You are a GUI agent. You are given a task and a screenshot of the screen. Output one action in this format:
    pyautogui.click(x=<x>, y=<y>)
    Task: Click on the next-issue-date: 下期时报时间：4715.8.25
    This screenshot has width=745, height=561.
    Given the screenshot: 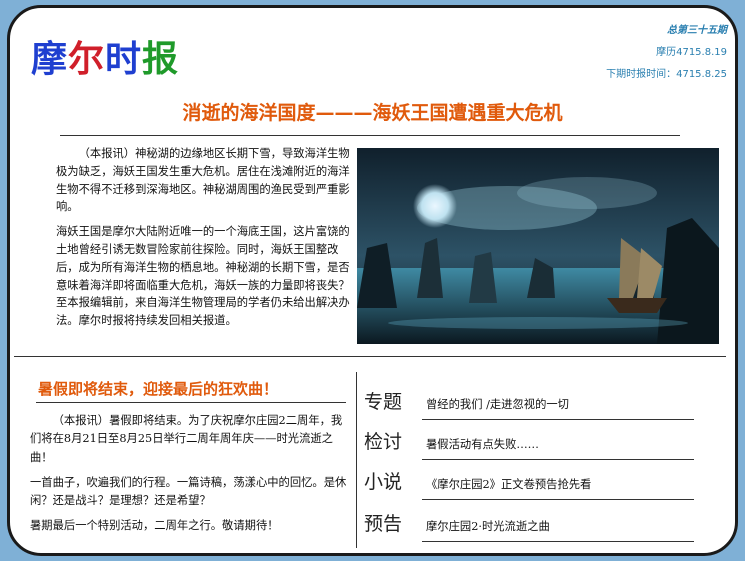 What is the action you would take?
    pyautogui.click(x=666, y=74)
    